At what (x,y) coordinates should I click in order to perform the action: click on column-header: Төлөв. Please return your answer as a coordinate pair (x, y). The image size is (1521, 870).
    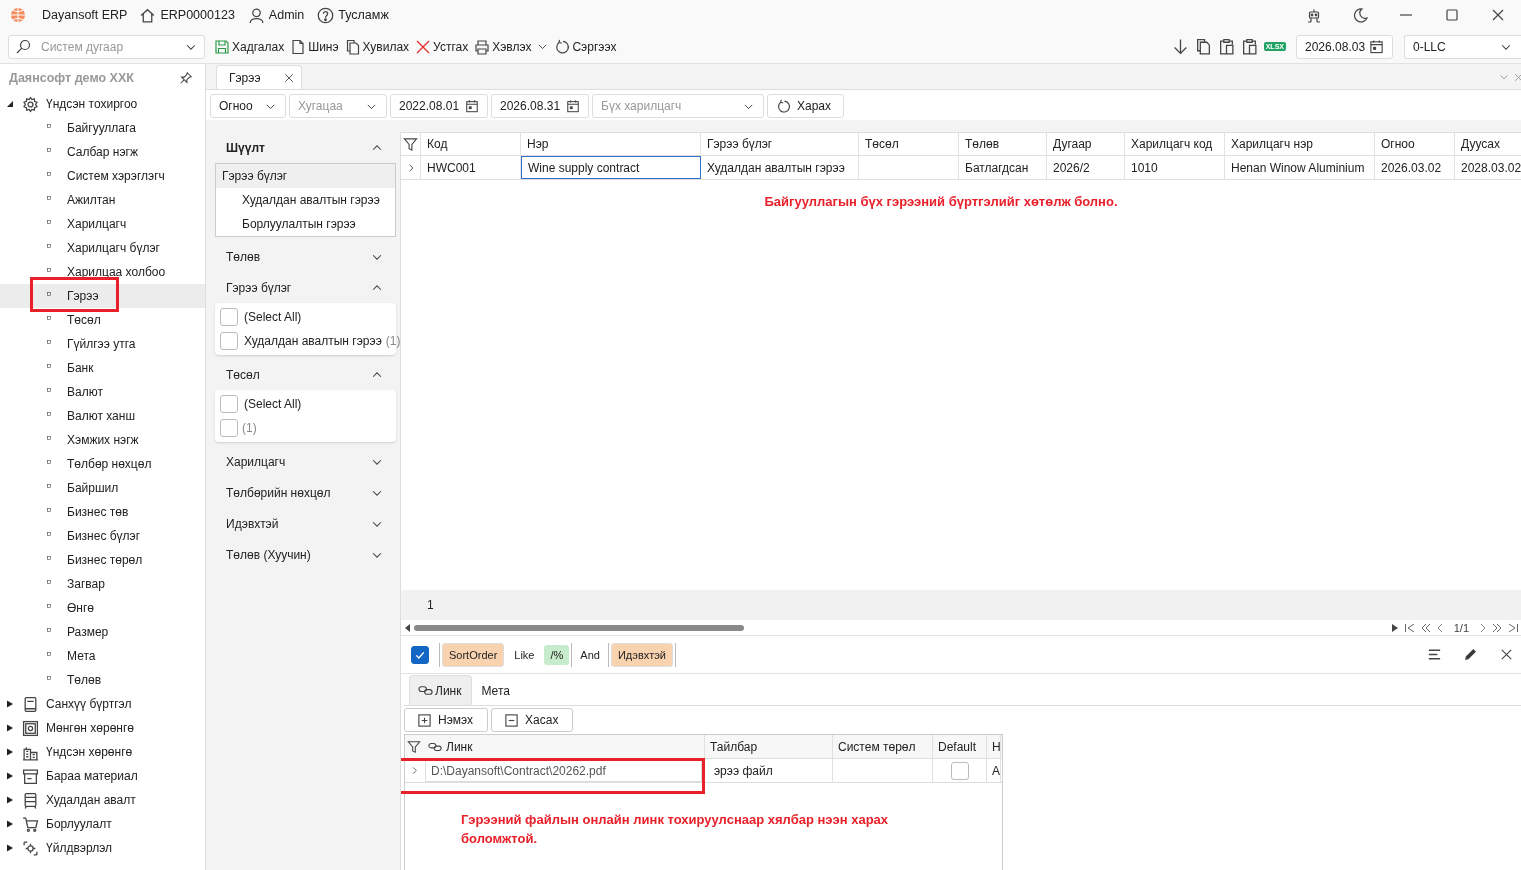
    Looking at the image, I should click on (1003, 144).